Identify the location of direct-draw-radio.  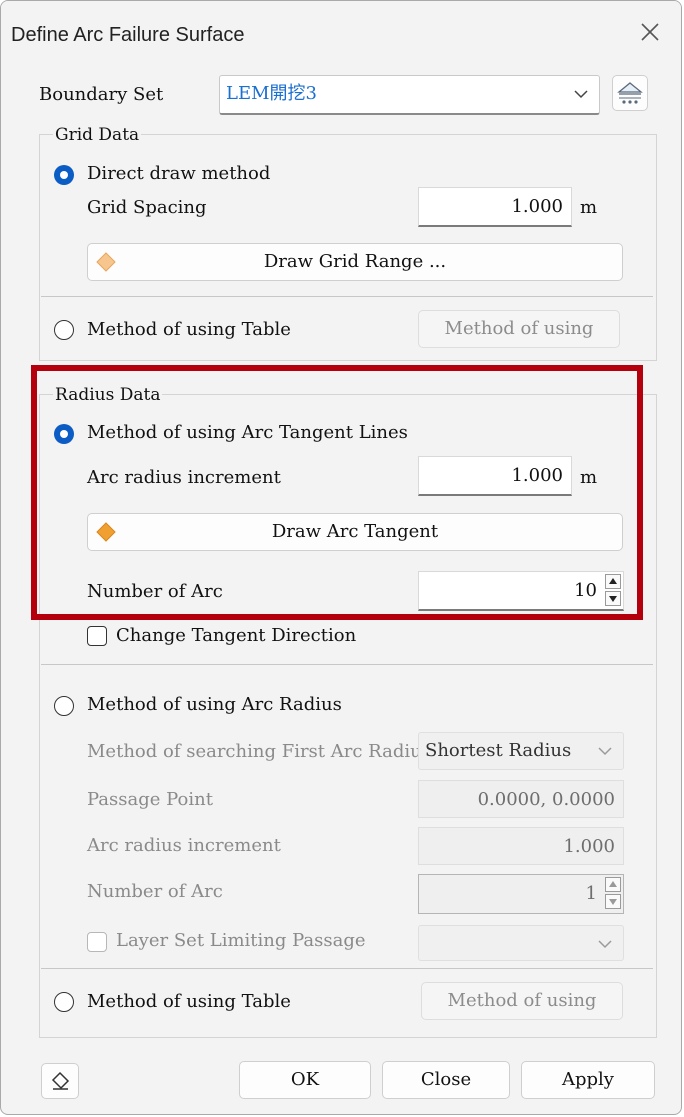
(64, 175).